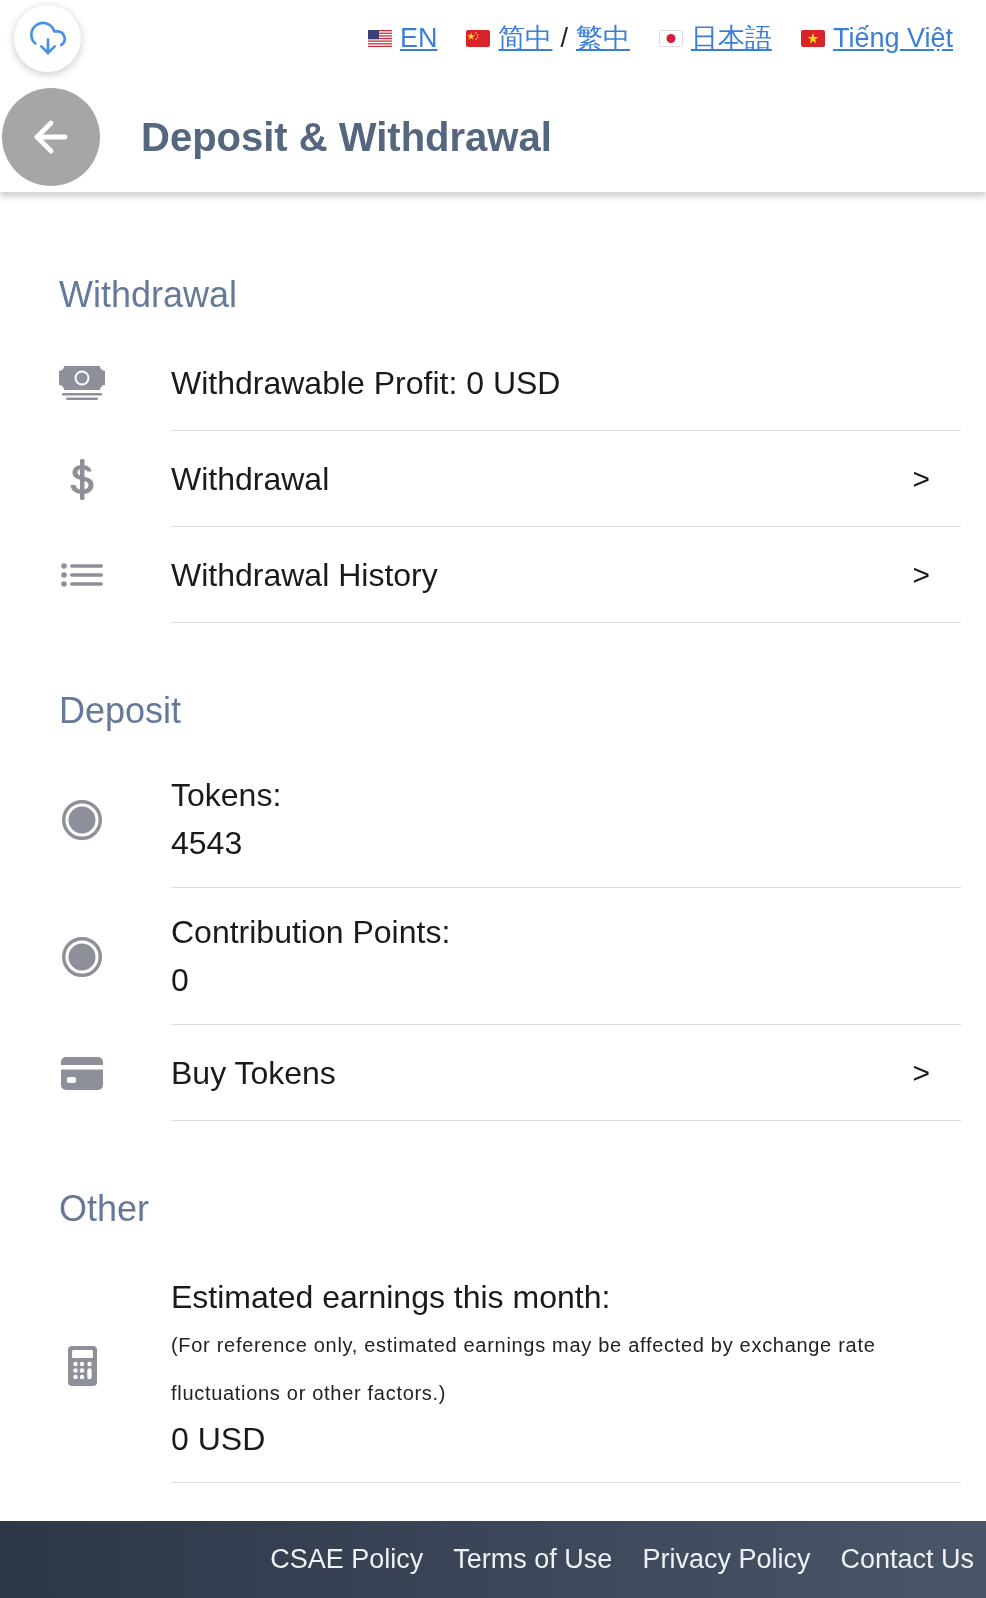 The width and height of the screenshot is (986, 1598). Describe the element at coordinates (218, 1439) in the screenshot. I see `earnings-value: 0 USD` at that location.